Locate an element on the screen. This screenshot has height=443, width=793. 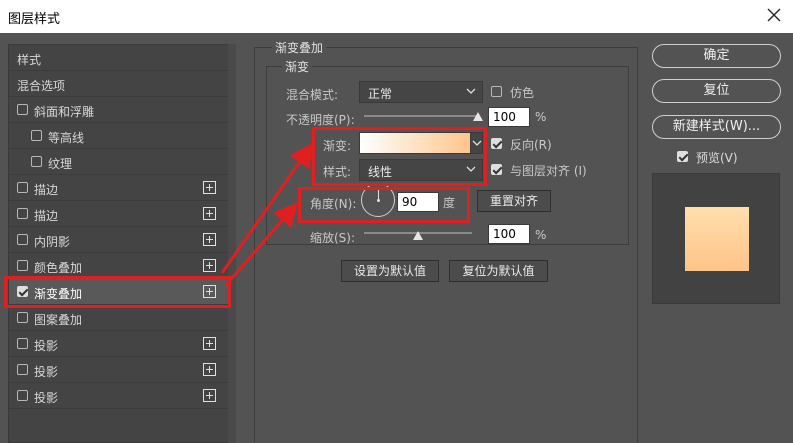
preview-checkbox is located at coordinates (682, 156).